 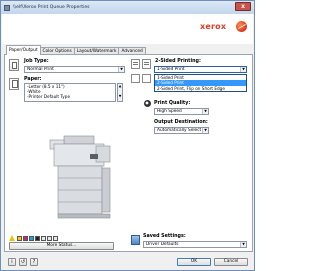 What do you see at coordinates (19, 238) in the screenshot?
I see `toner-yellow-icon` at bounding box center [19, 238].